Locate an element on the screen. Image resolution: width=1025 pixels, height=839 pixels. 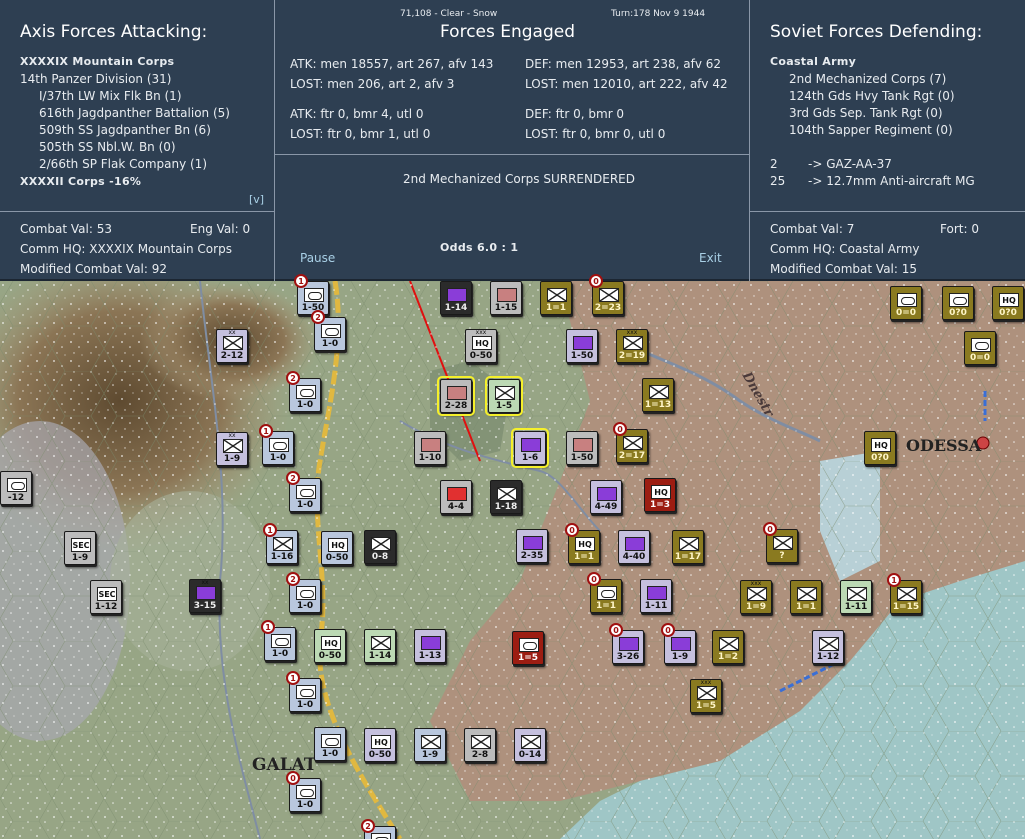
unit-counter: 0?0 is located at coordinates (958, 303).